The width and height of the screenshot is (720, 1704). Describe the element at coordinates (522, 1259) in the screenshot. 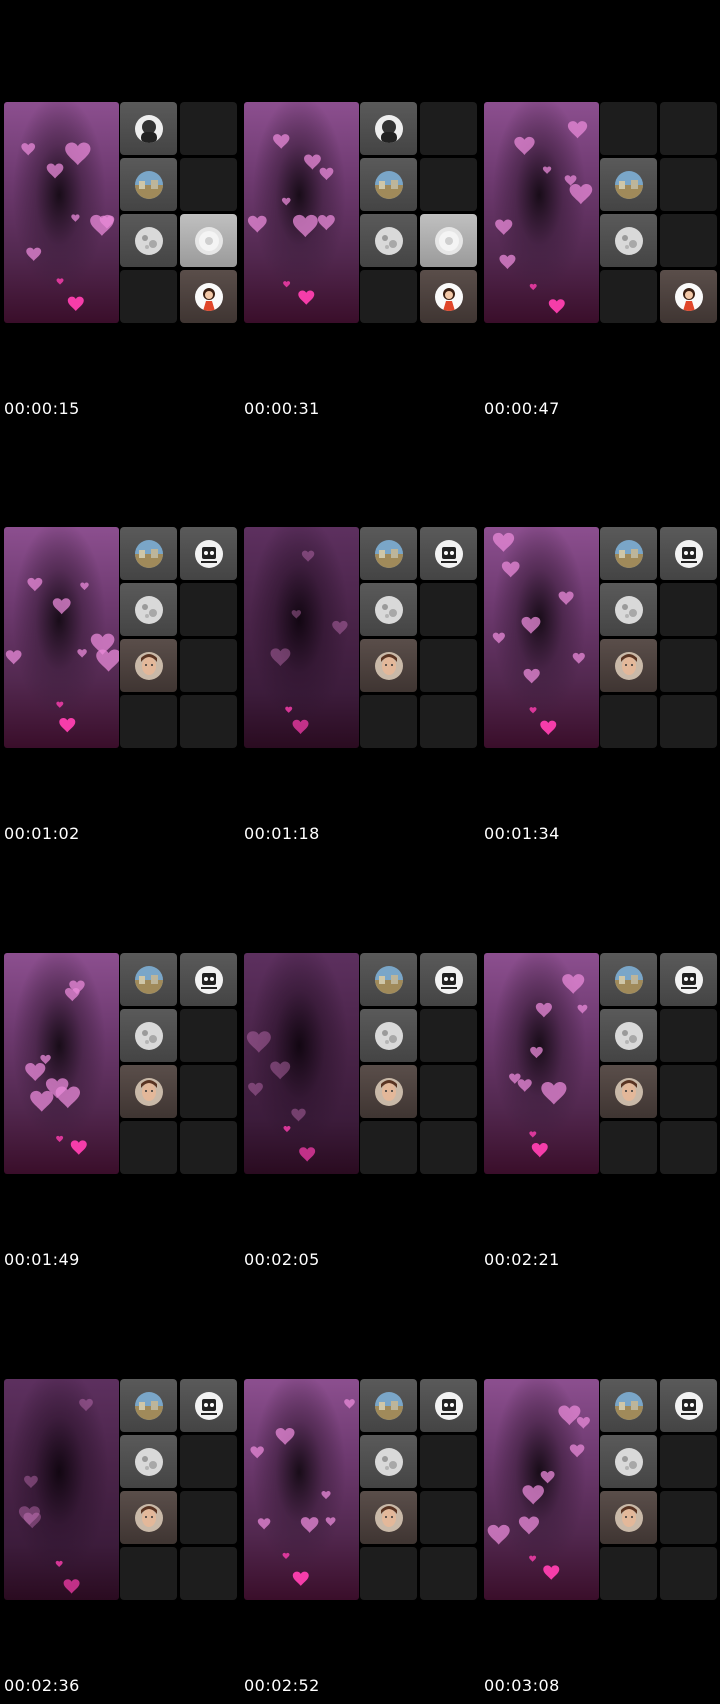

I see `frame-timestamp: 00:02:21` at that location.